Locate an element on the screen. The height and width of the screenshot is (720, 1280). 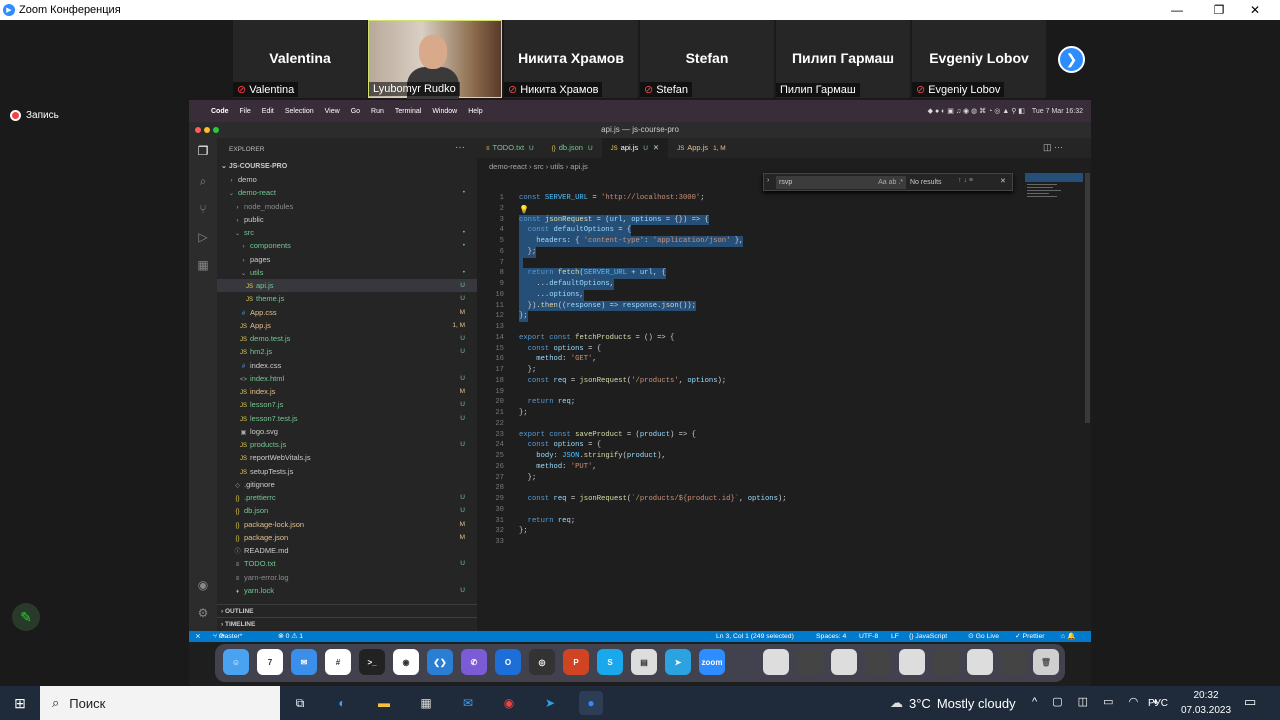
mac-menu-item: Run is located at coordinates (377, 111).